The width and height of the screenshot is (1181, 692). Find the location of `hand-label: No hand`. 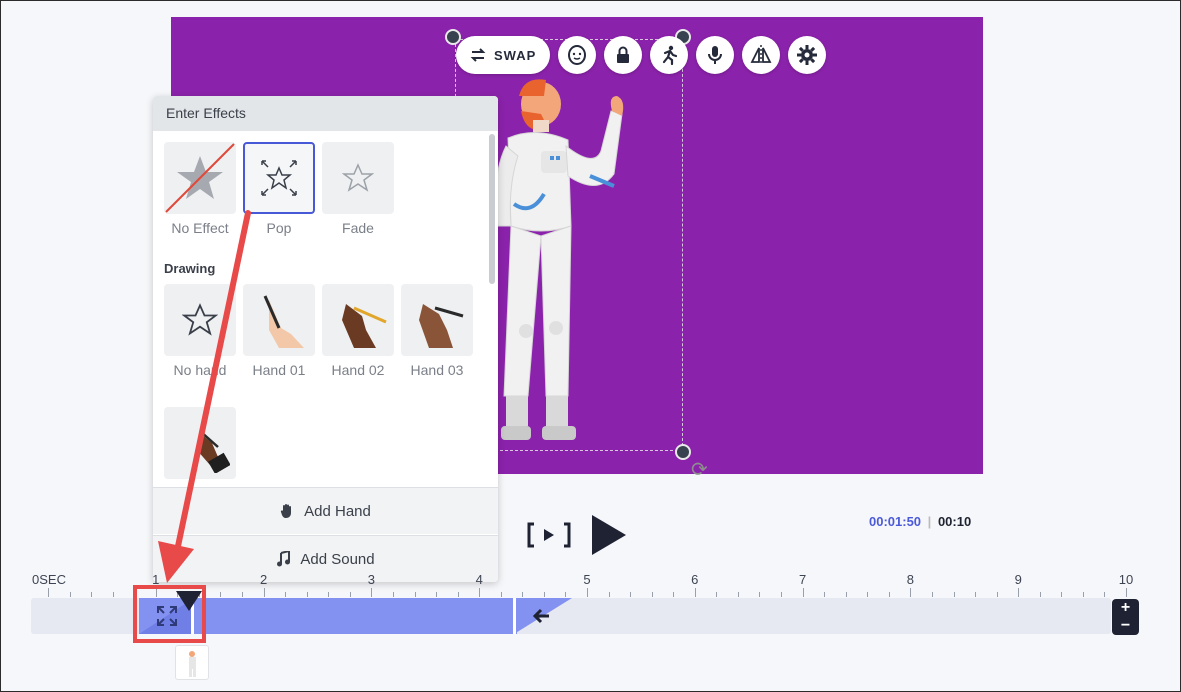

hand-label: No hand is located at coordinates (200, 370).